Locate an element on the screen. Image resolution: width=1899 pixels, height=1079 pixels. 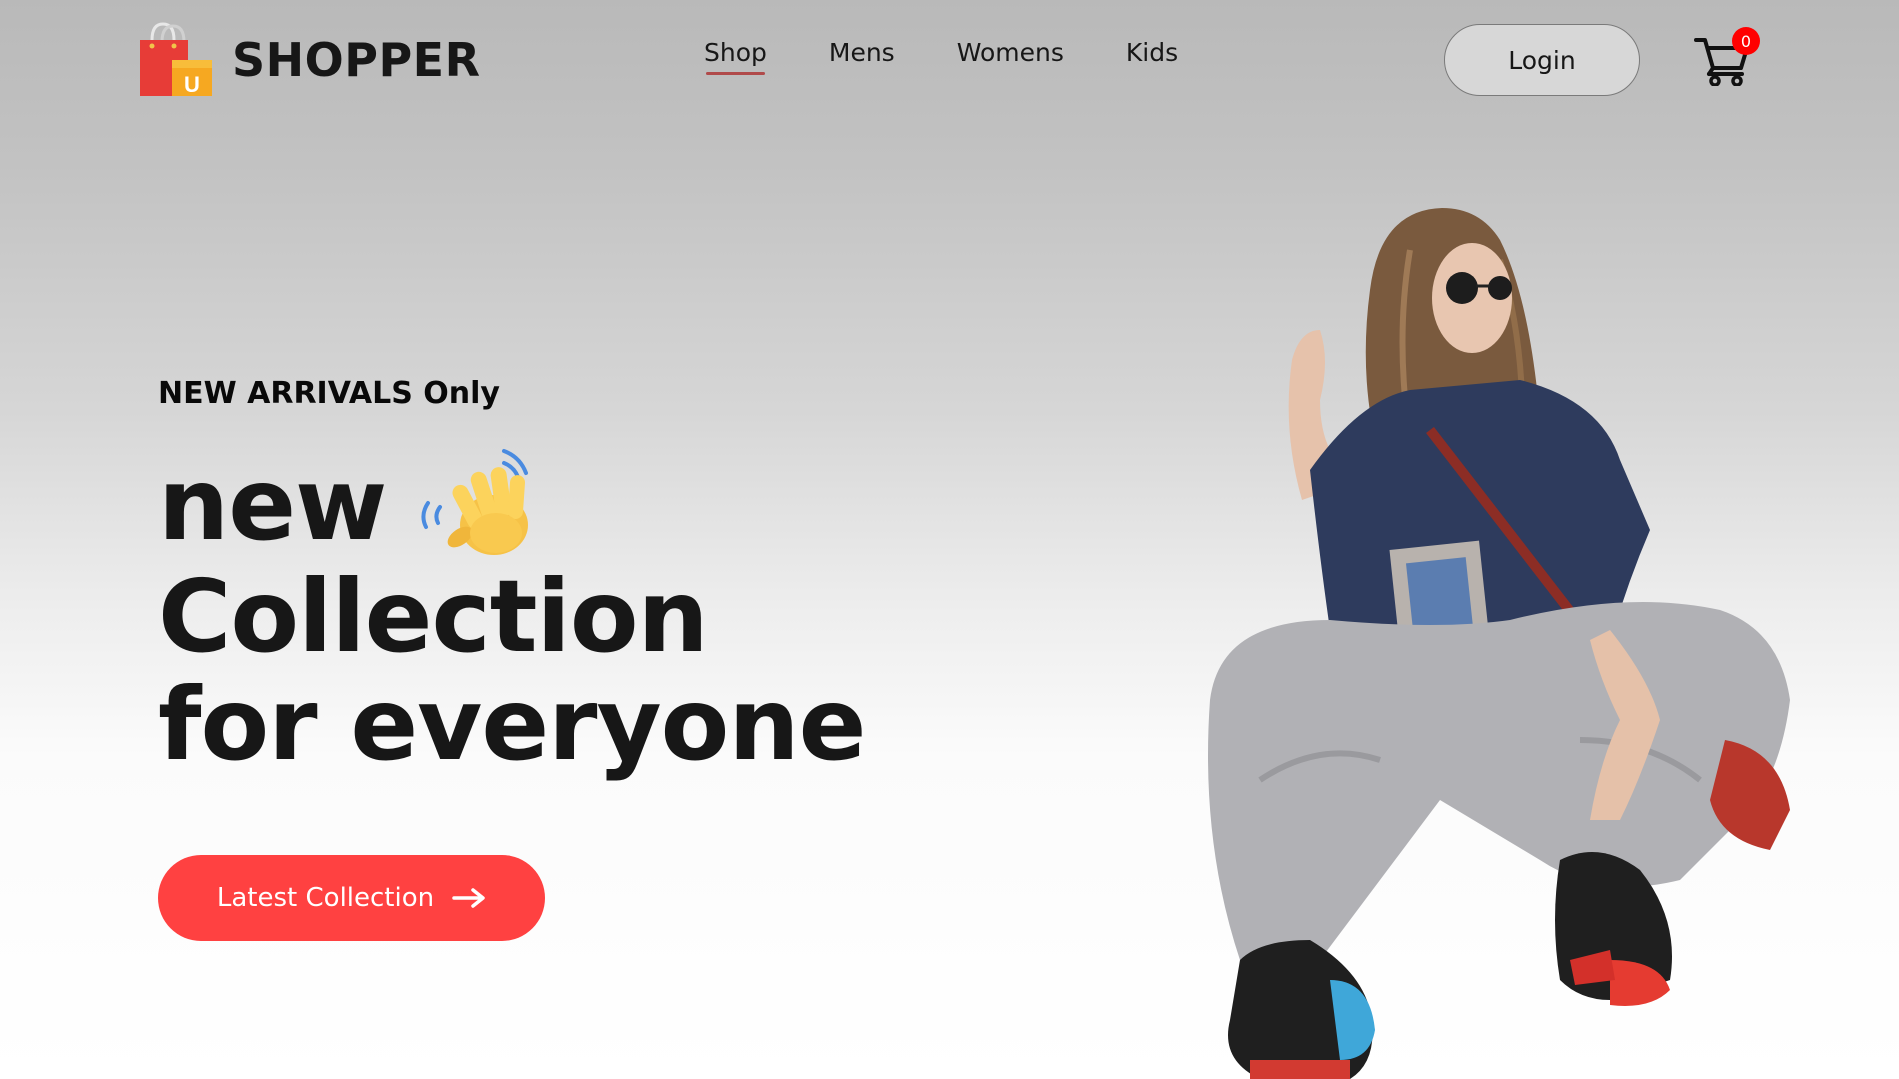
arrow-right-icon is located at coordinates (468, 898).